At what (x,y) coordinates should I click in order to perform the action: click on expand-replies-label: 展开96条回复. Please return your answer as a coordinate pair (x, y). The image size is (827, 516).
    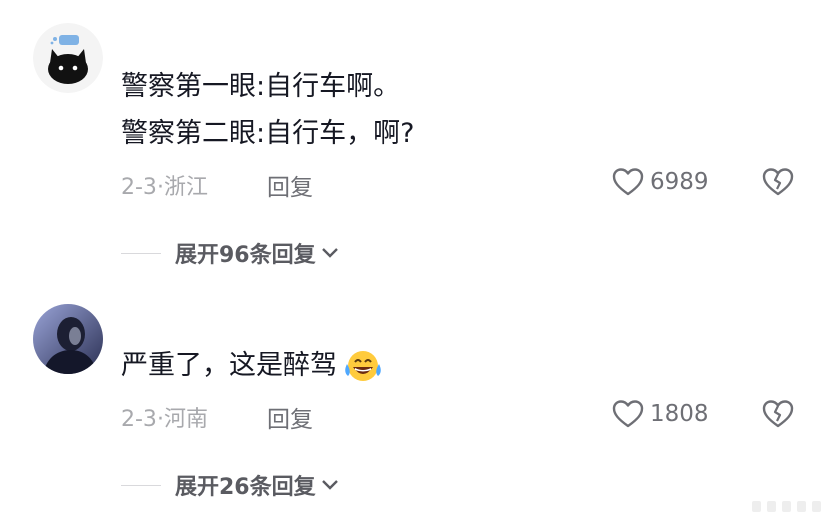
    Looking at the image, I should click on (245, 255).